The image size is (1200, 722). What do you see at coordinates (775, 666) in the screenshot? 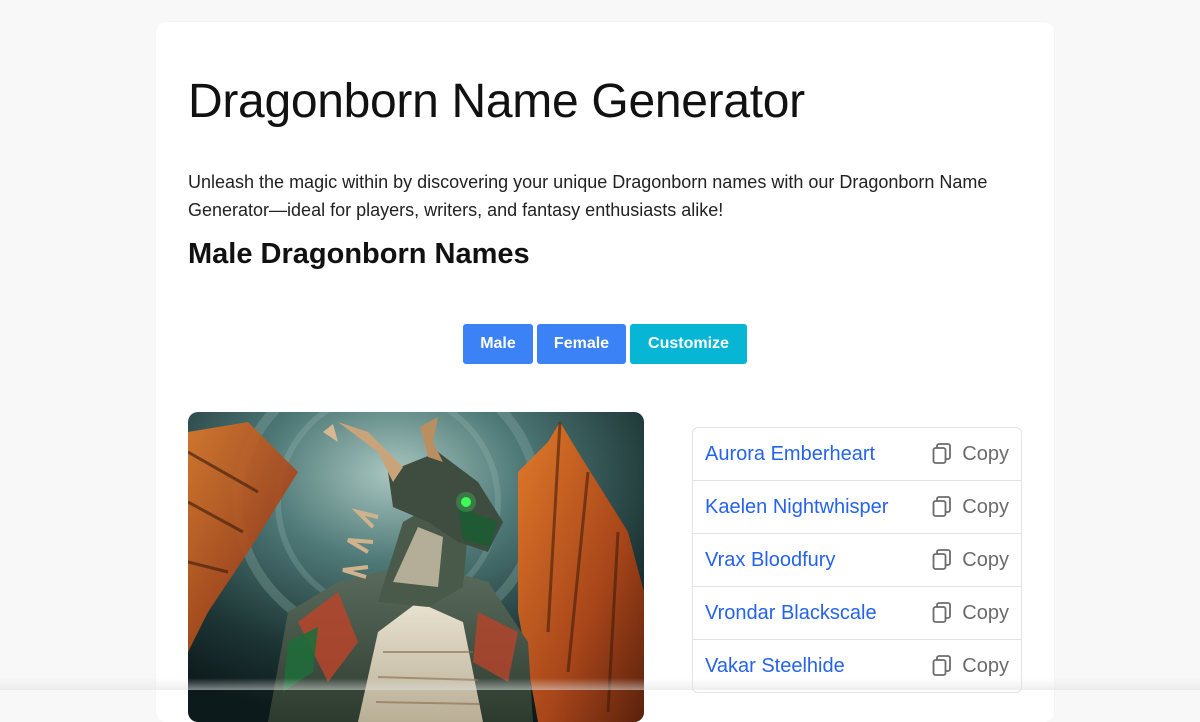
I see `generated-name: Vakar Steelhide` at bounding box center [775, 666].